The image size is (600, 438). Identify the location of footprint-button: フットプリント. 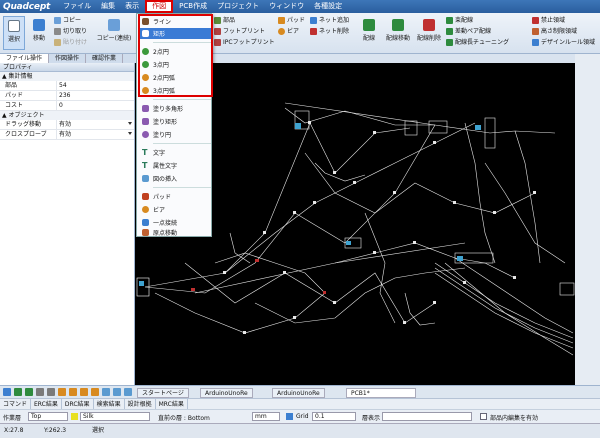
(239, 31).